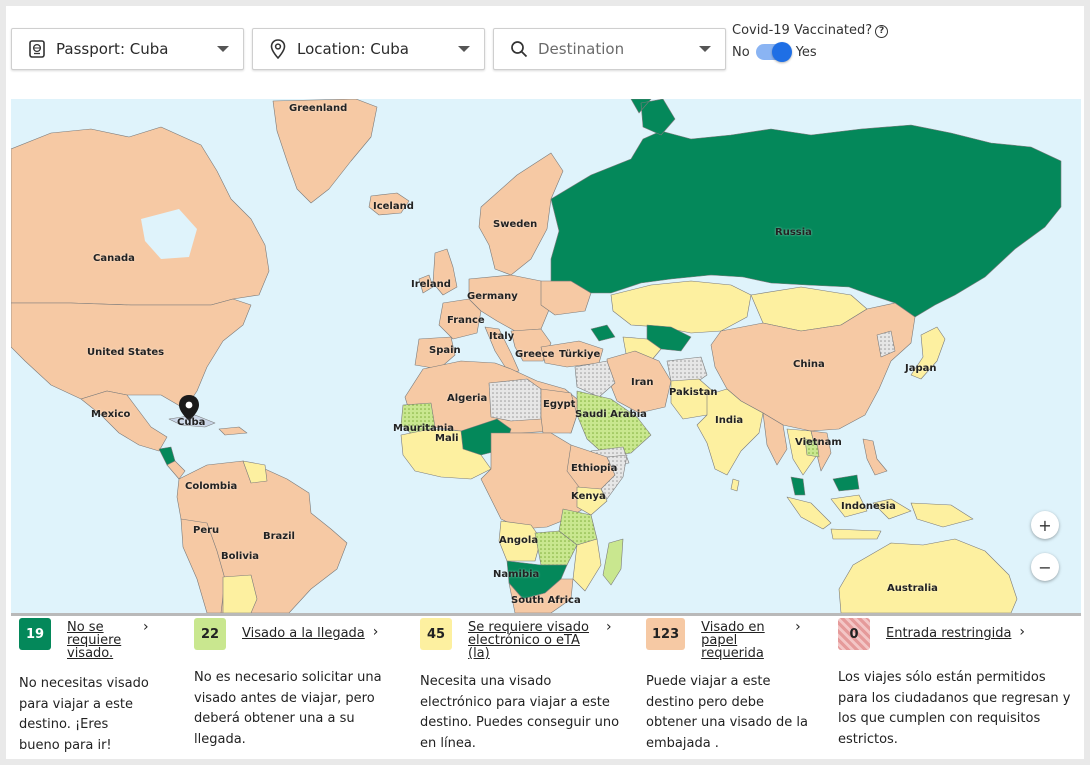 This screenshot has height=765, width=1090. Describe the element at coordinates (666, 634) in the screenshot. I see `legend-count-badge: 123` at that location.